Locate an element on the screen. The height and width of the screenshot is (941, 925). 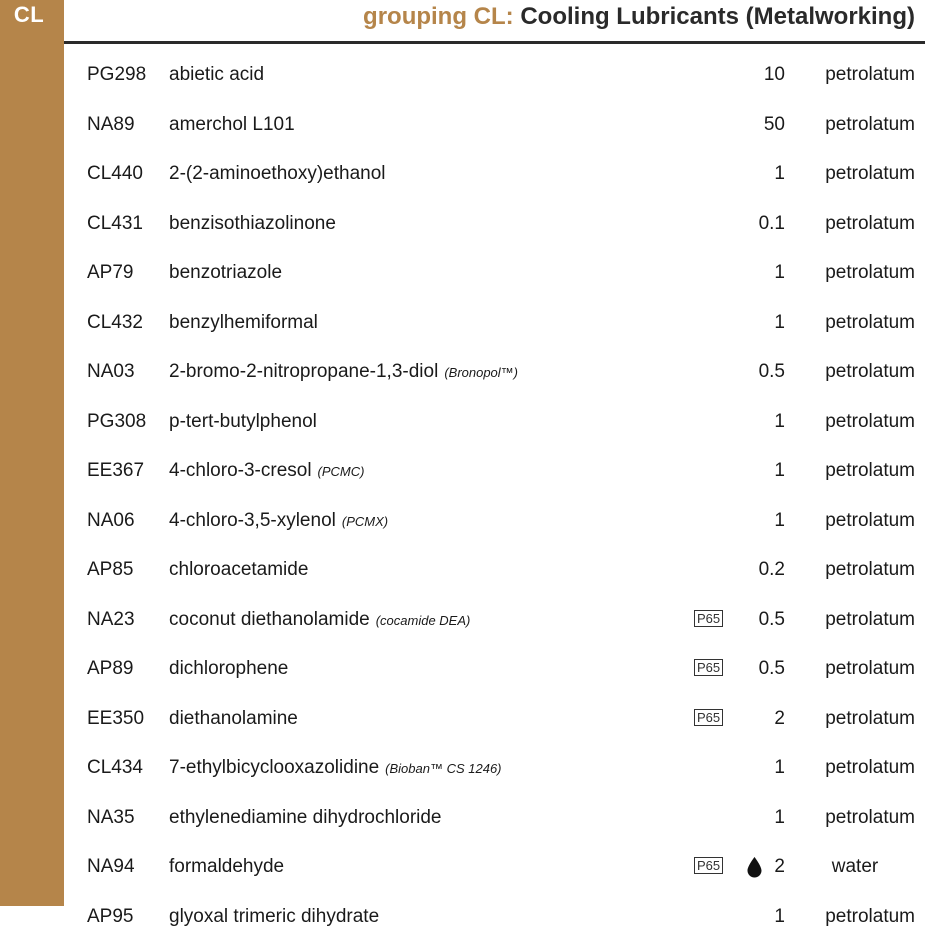
allergen-name-text: diethanolamine is located at coordinates (233, 718).